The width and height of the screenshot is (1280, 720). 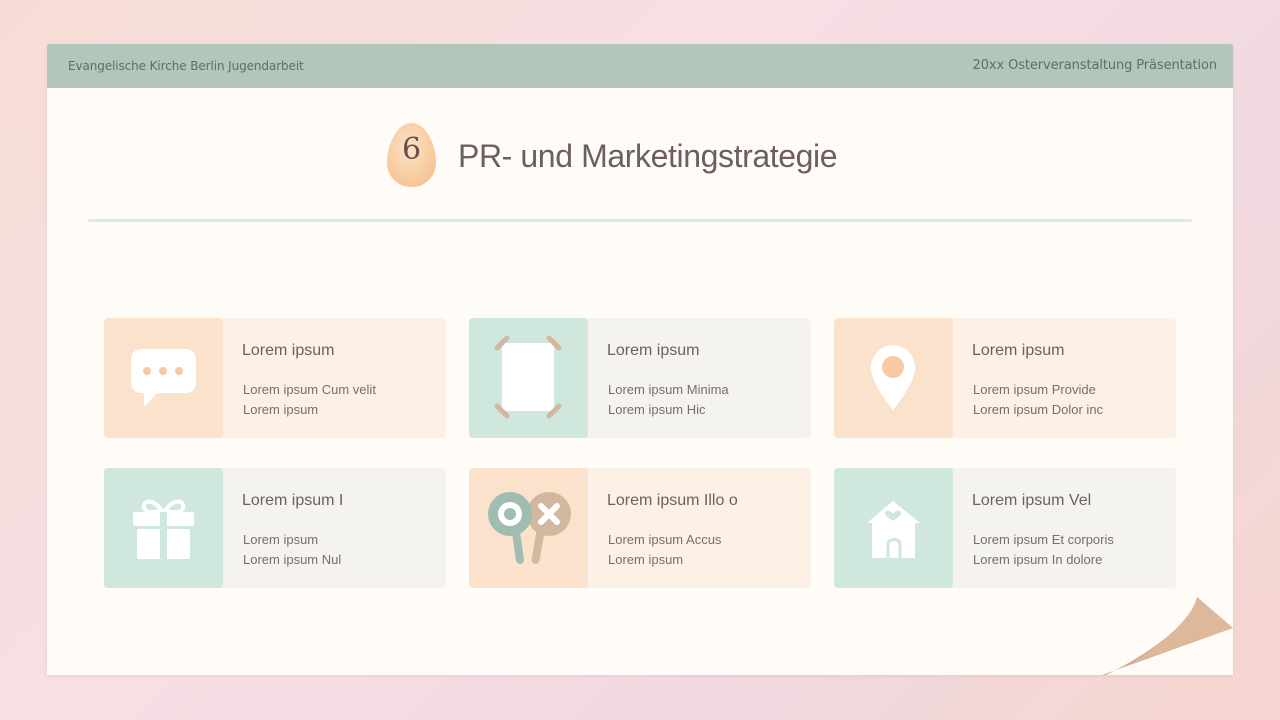 What do you see at coordinates (648, 156) in the screenshot?
I see `page-title: PR- und Marketingstrategie` at bounding box center [648, 156].